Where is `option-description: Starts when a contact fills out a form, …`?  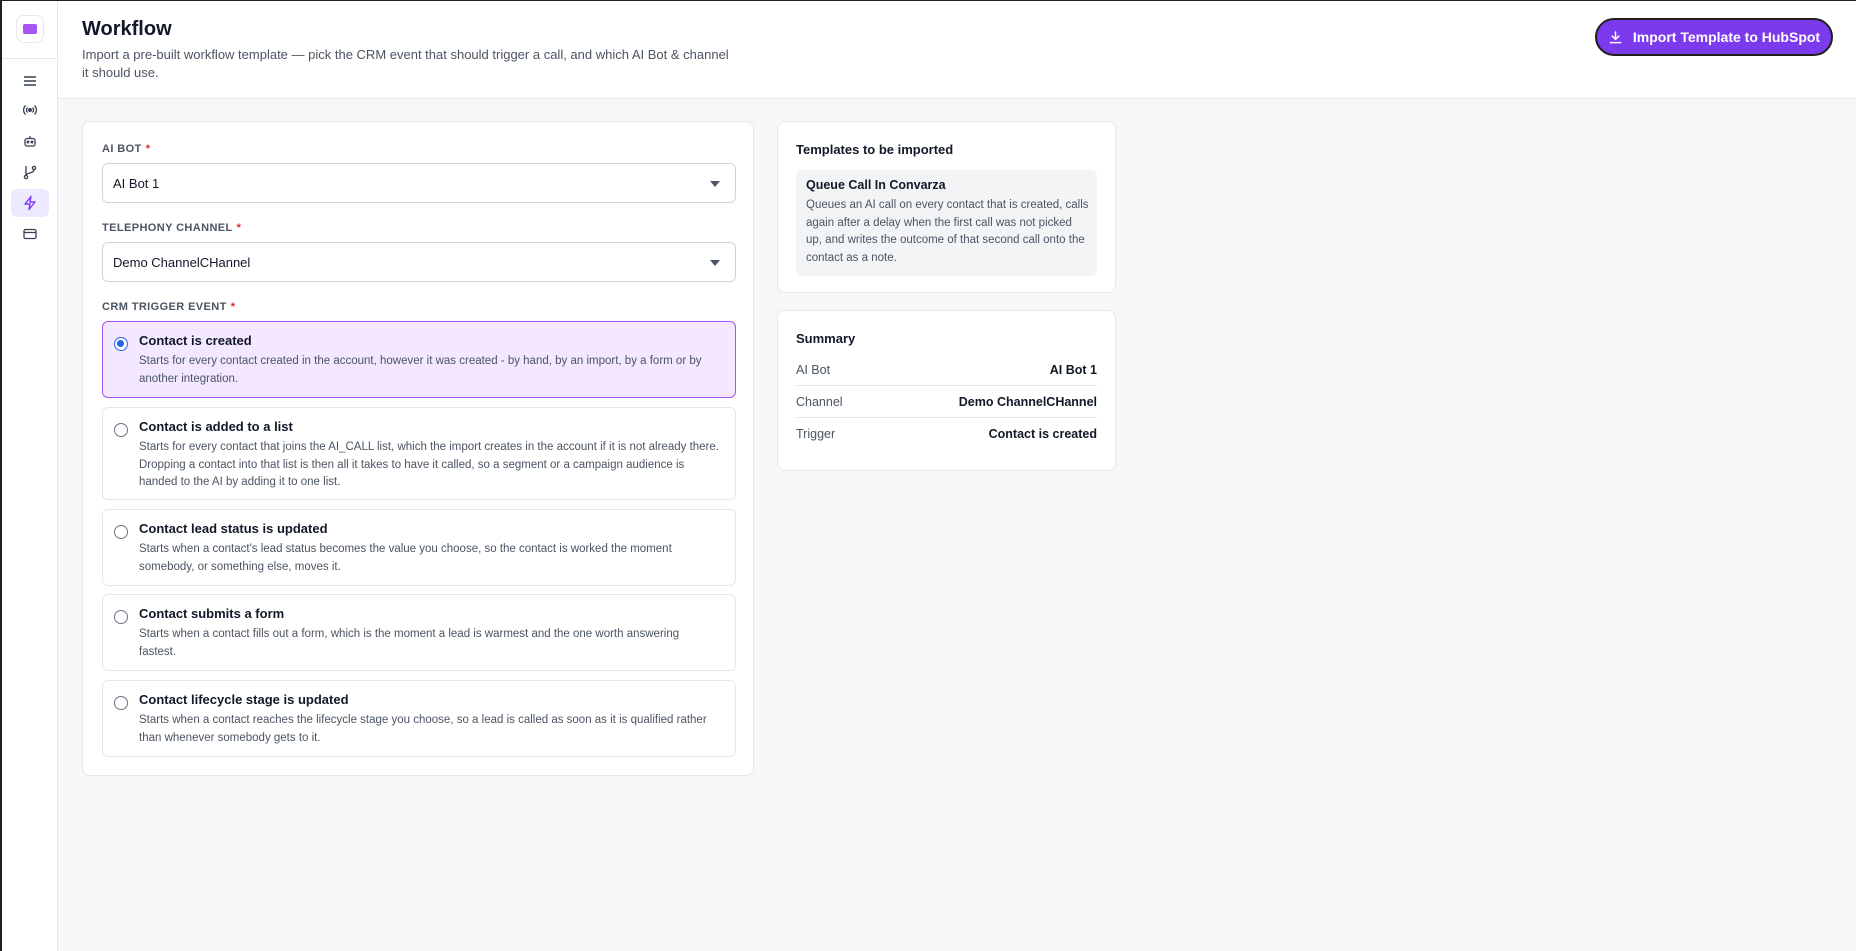 option-description: Starts when a contact fills out a form, … is located at coordinates (409, 643).